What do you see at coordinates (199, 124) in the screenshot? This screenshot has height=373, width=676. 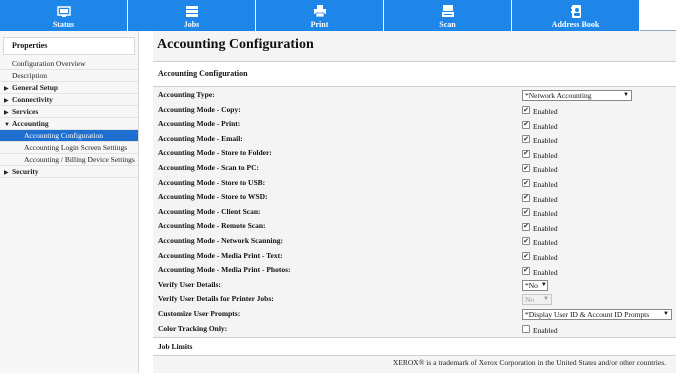 I see `mode-print-label: Accounting Mode - Print:` at bounding box center [199, 124].